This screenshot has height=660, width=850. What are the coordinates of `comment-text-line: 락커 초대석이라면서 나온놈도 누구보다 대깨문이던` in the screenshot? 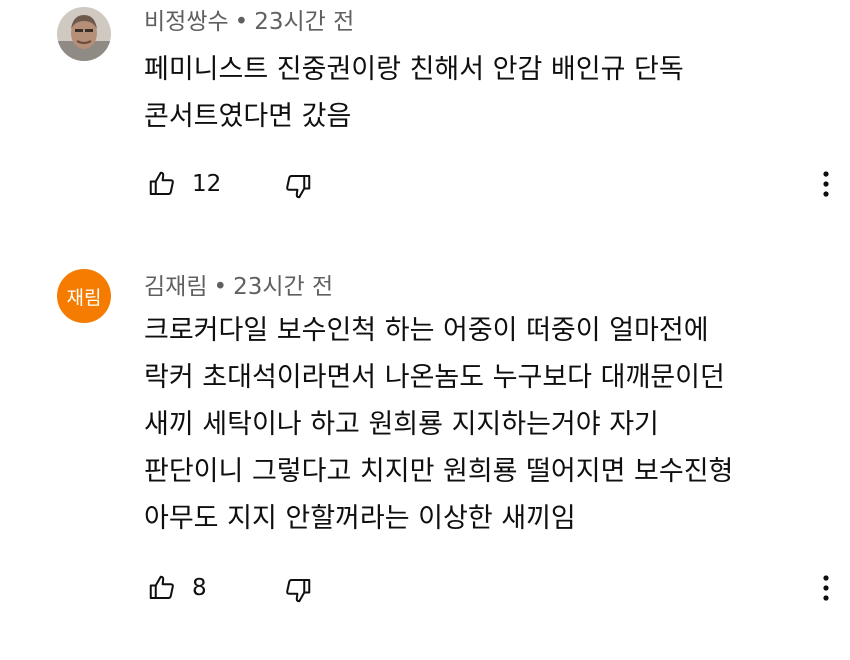 It's located at (434, 377).